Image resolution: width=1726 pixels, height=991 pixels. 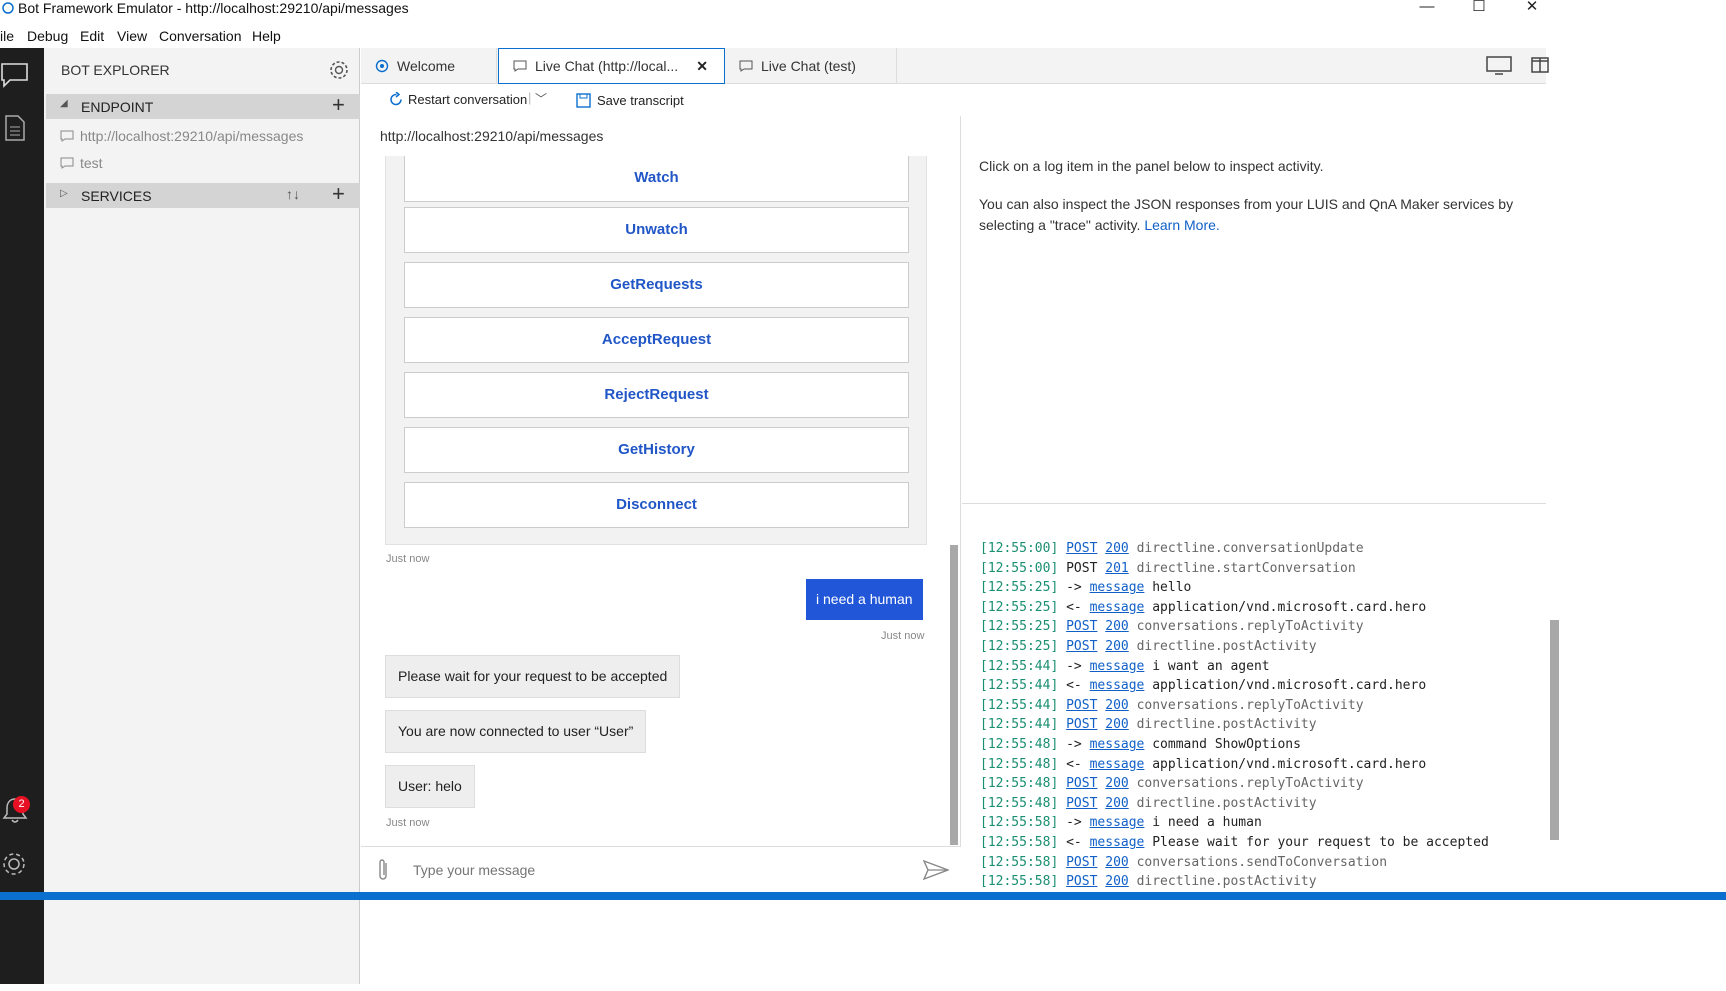 What do you see at coordinates (91, 163) in the screenshot?
I see `endpoint-item-label: test` at bounding box center [91, 163].